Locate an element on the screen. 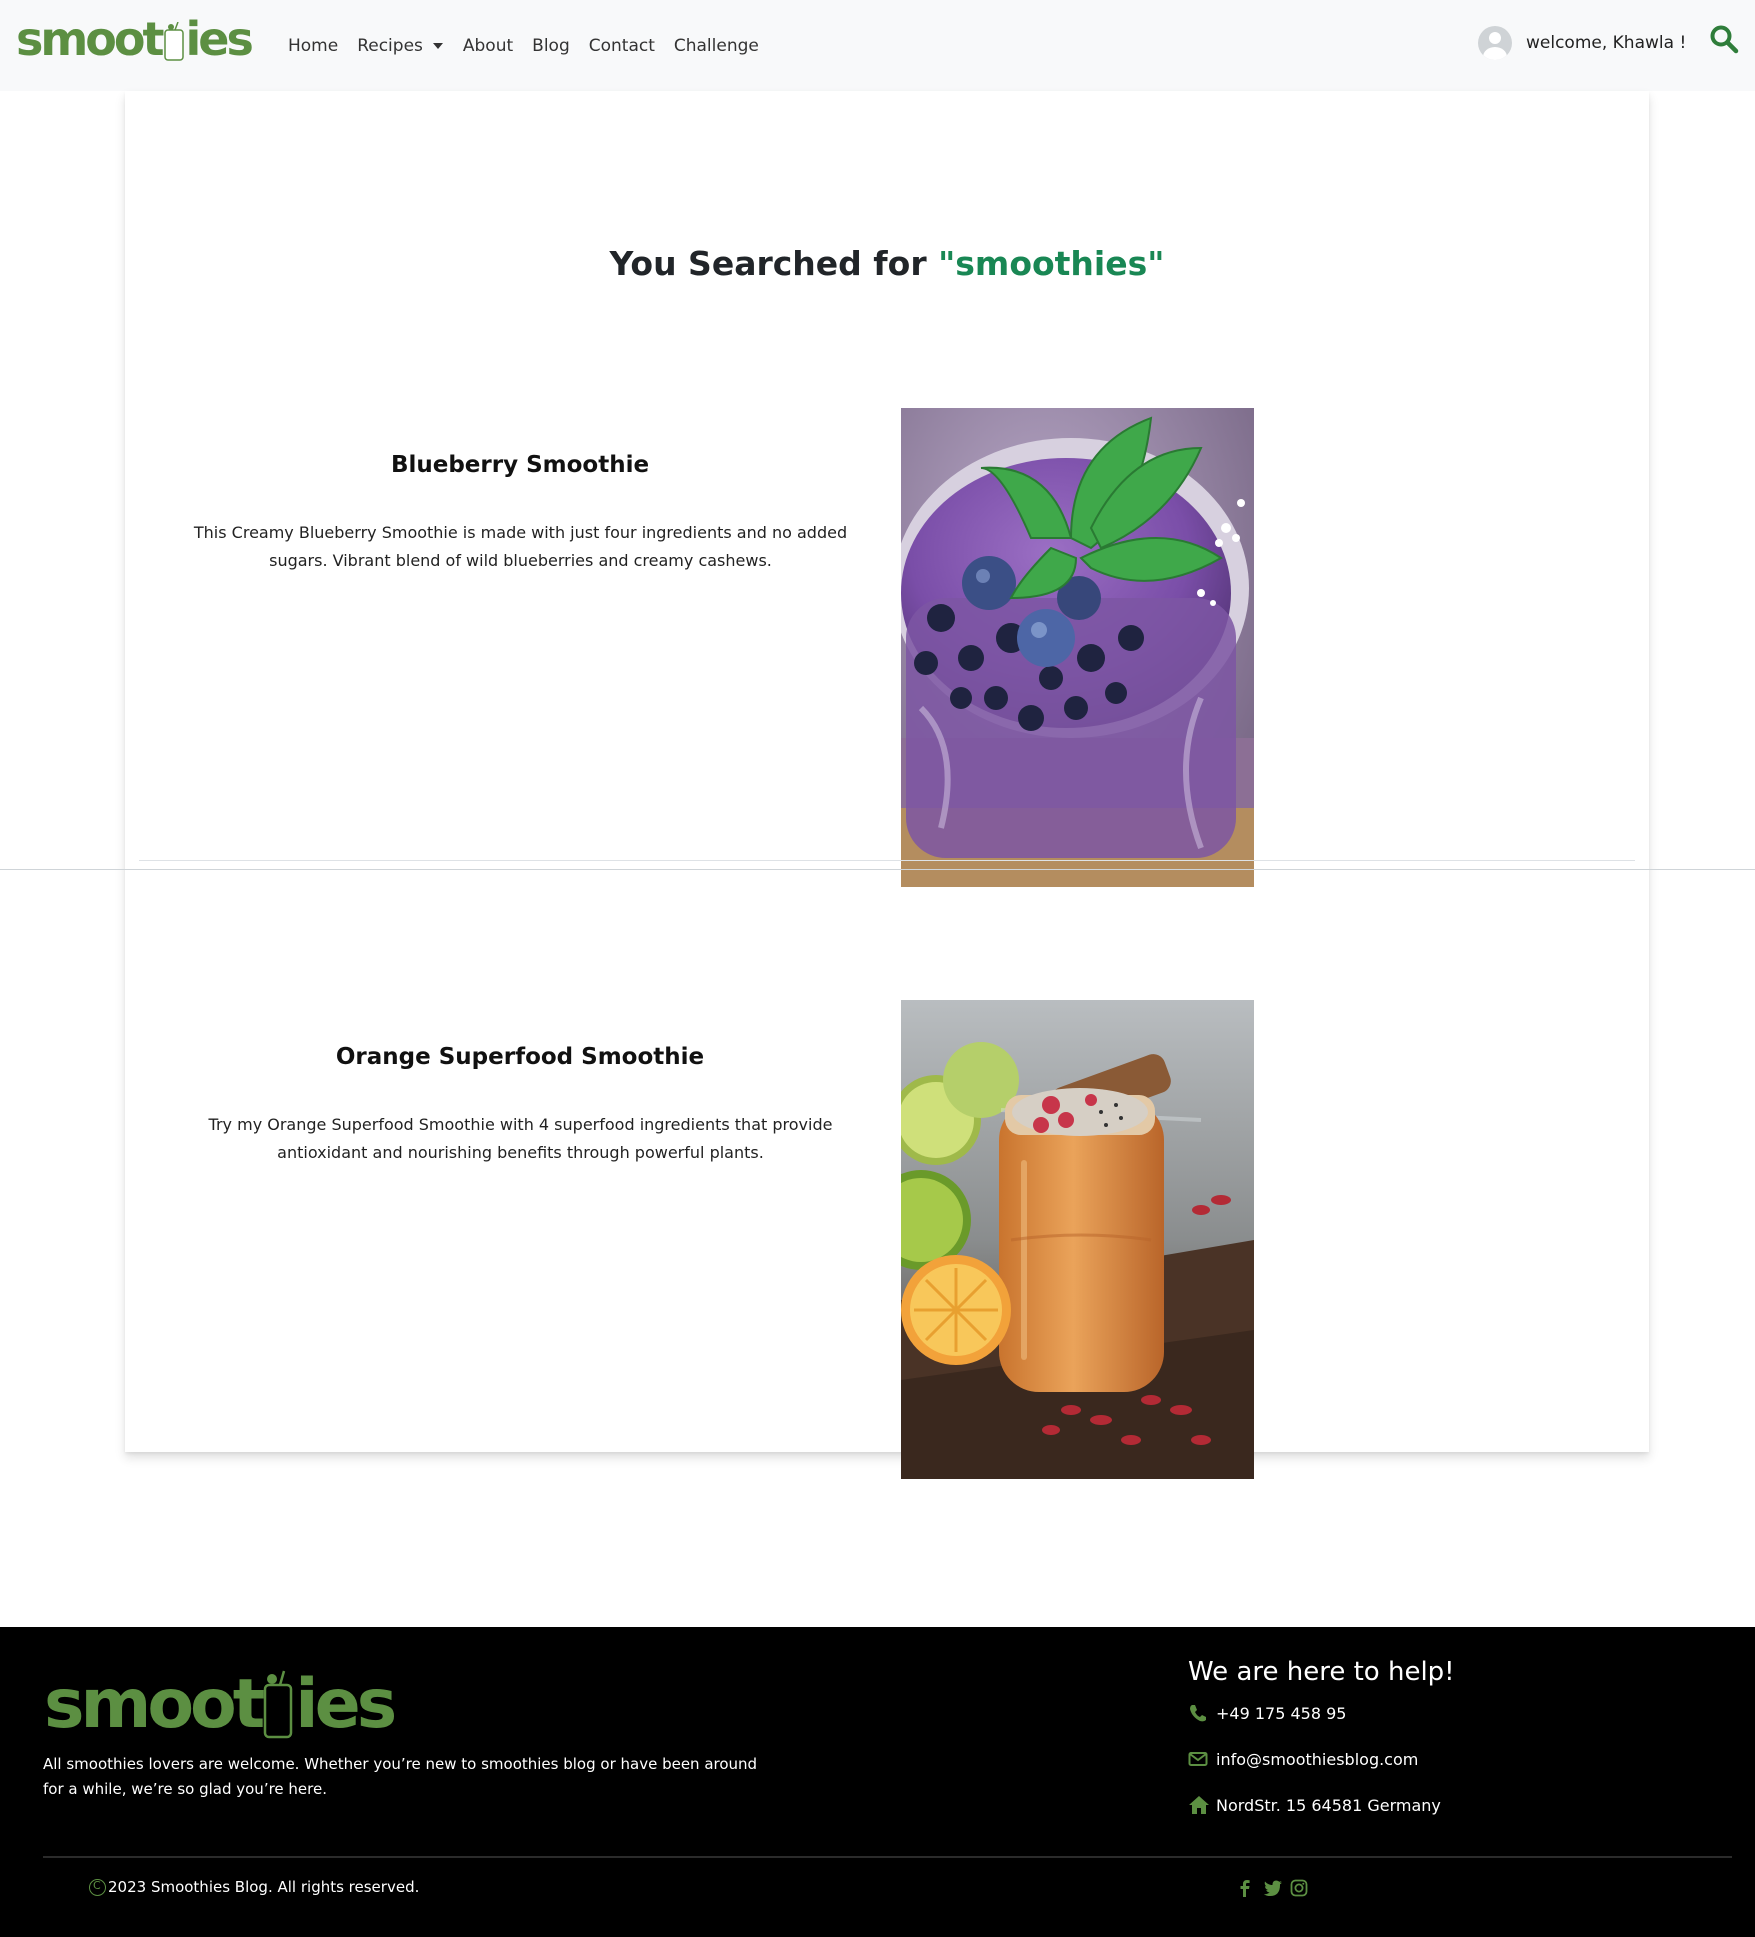  footer-email: info@smoothiesblog.com is located at coordinates (1303, 1759).